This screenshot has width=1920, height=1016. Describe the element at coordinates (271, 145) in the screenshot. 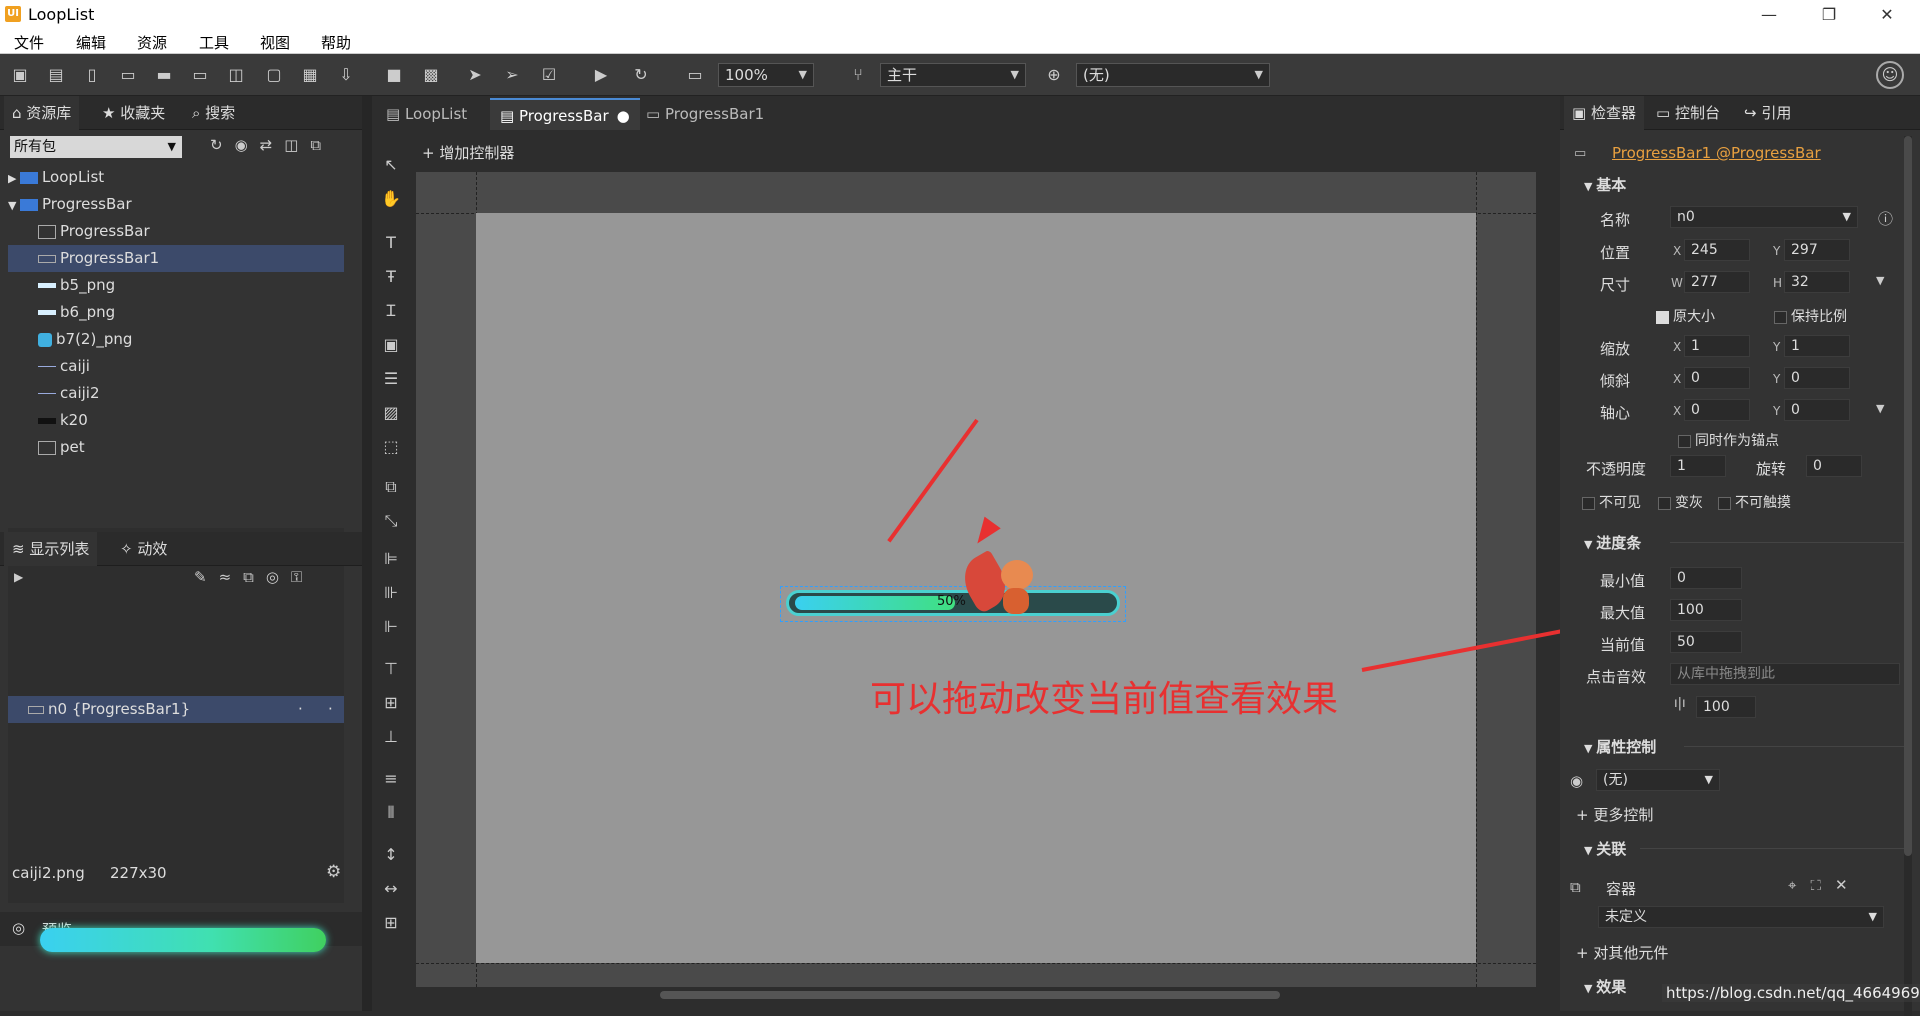

I see `library-tool-icons: ↻◉⇄◫⧉` at that location.